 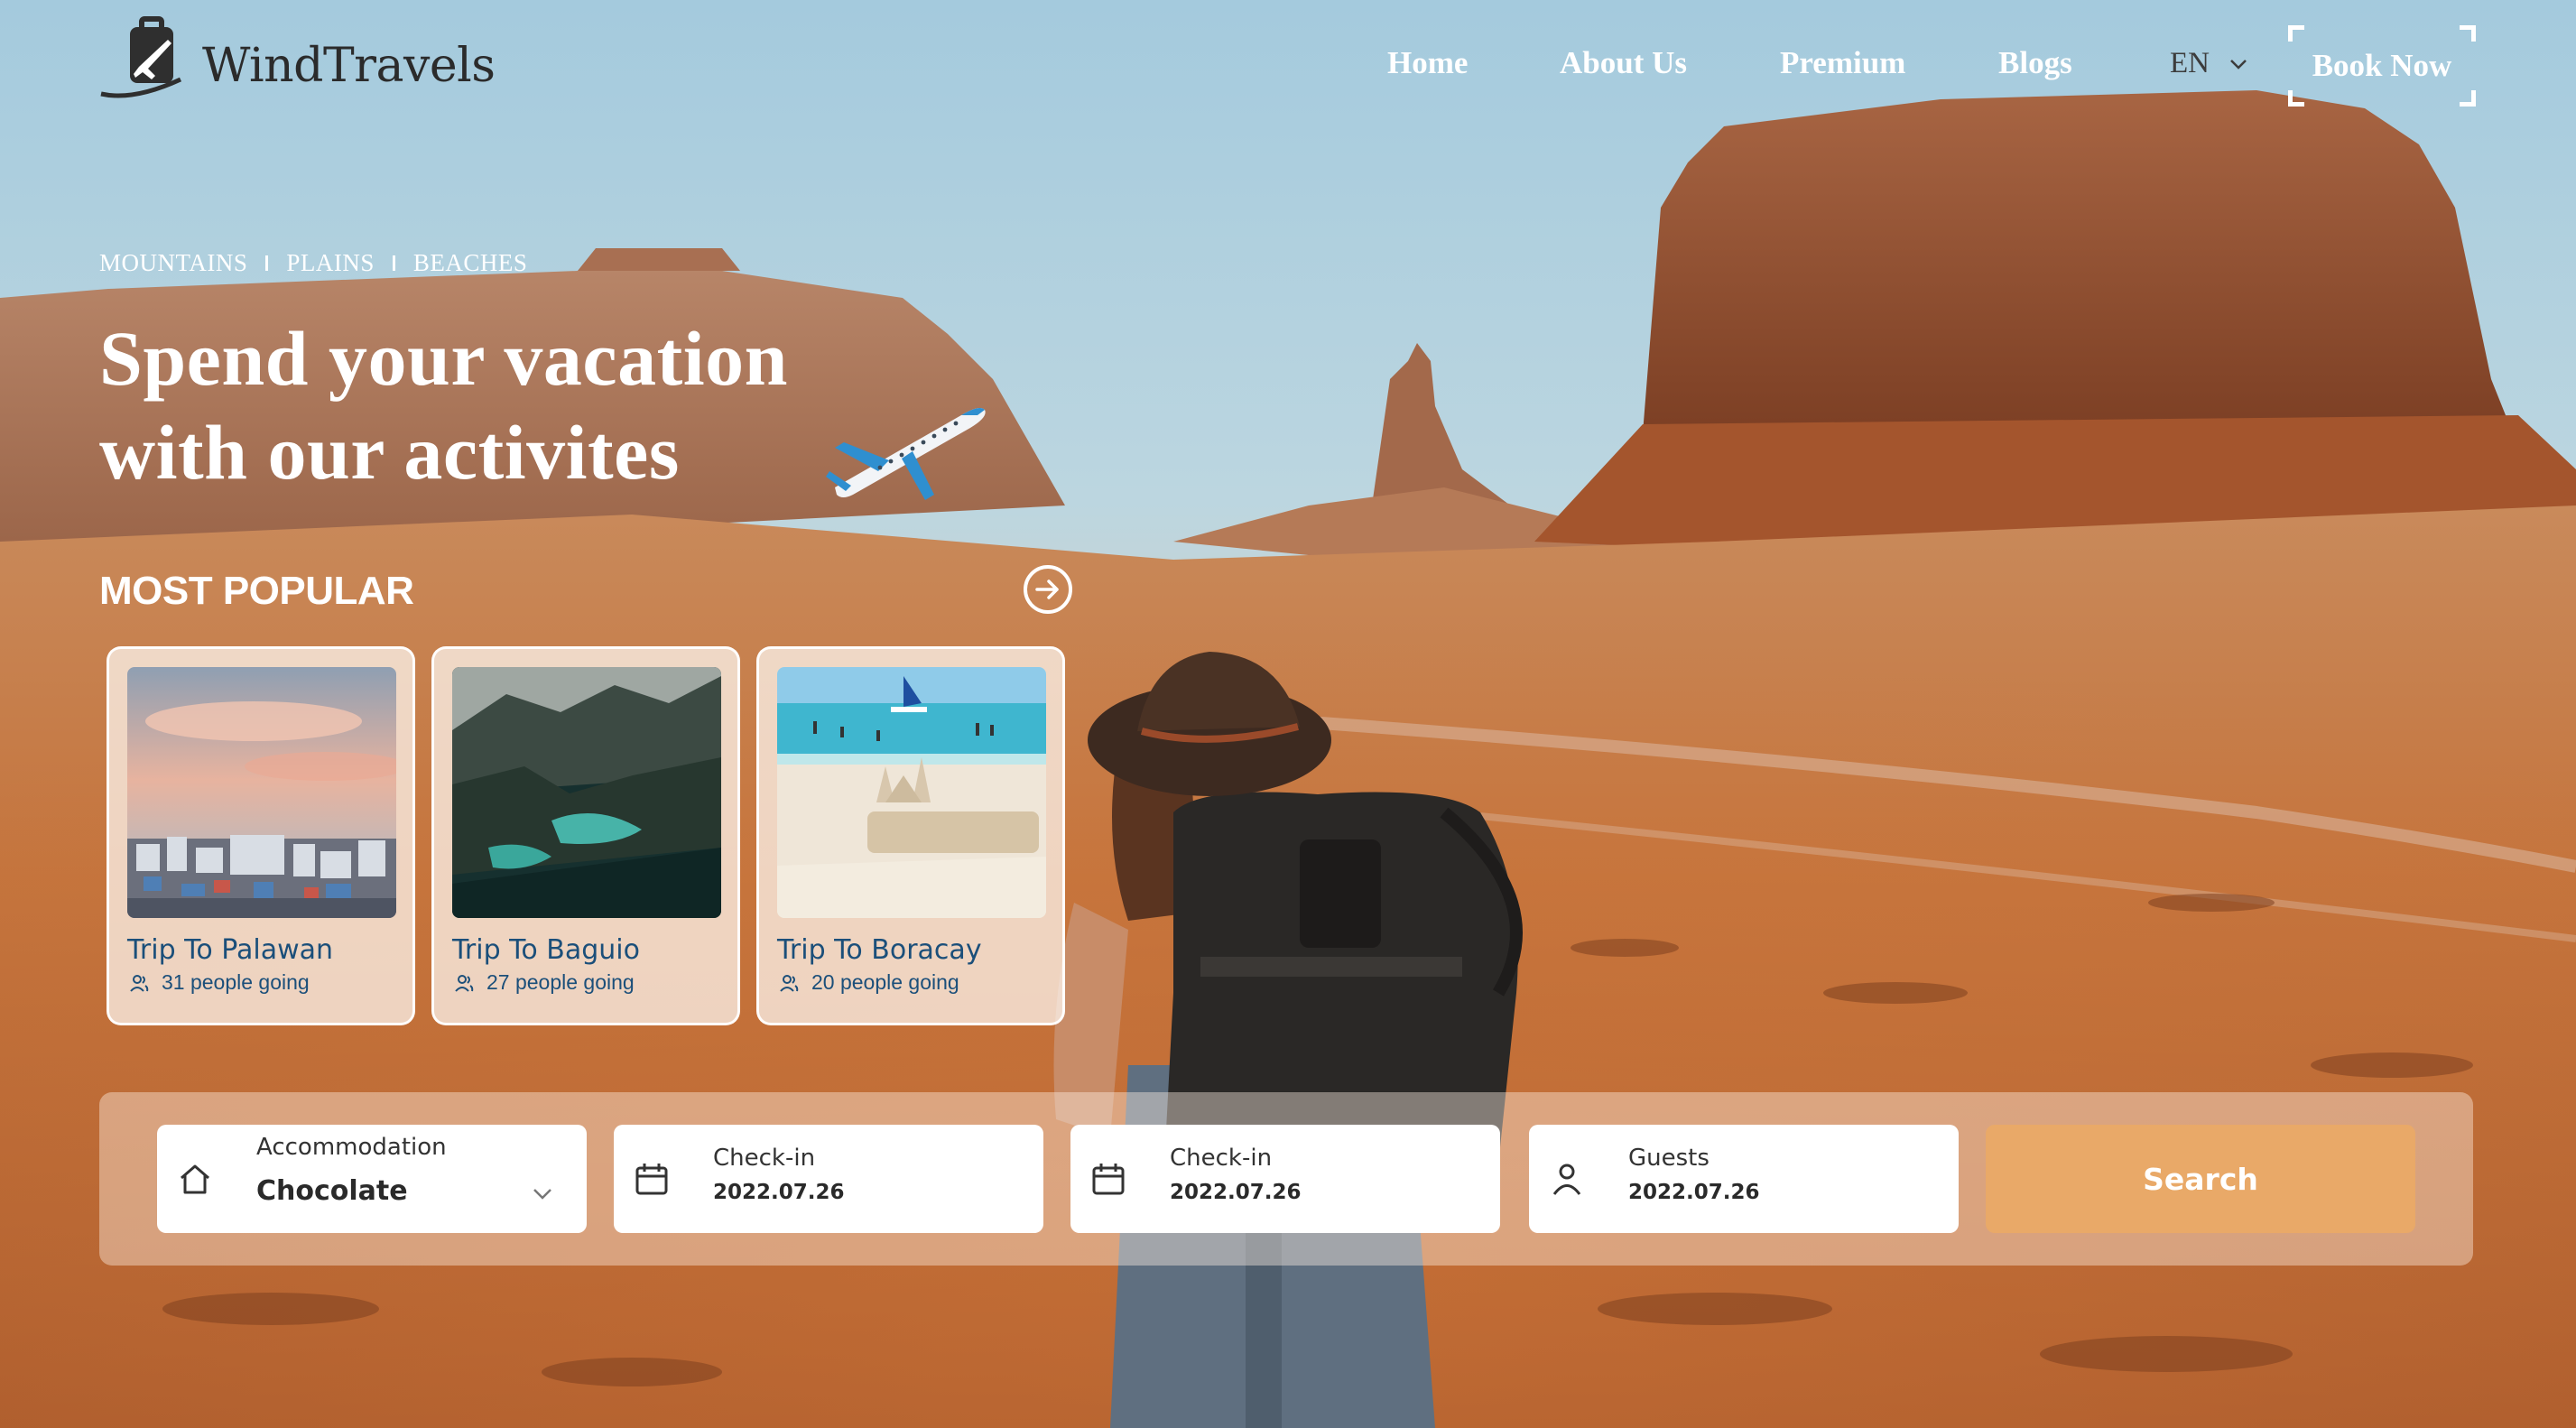 I want to click on trip-image-baguio, so click(x=586, y=792).